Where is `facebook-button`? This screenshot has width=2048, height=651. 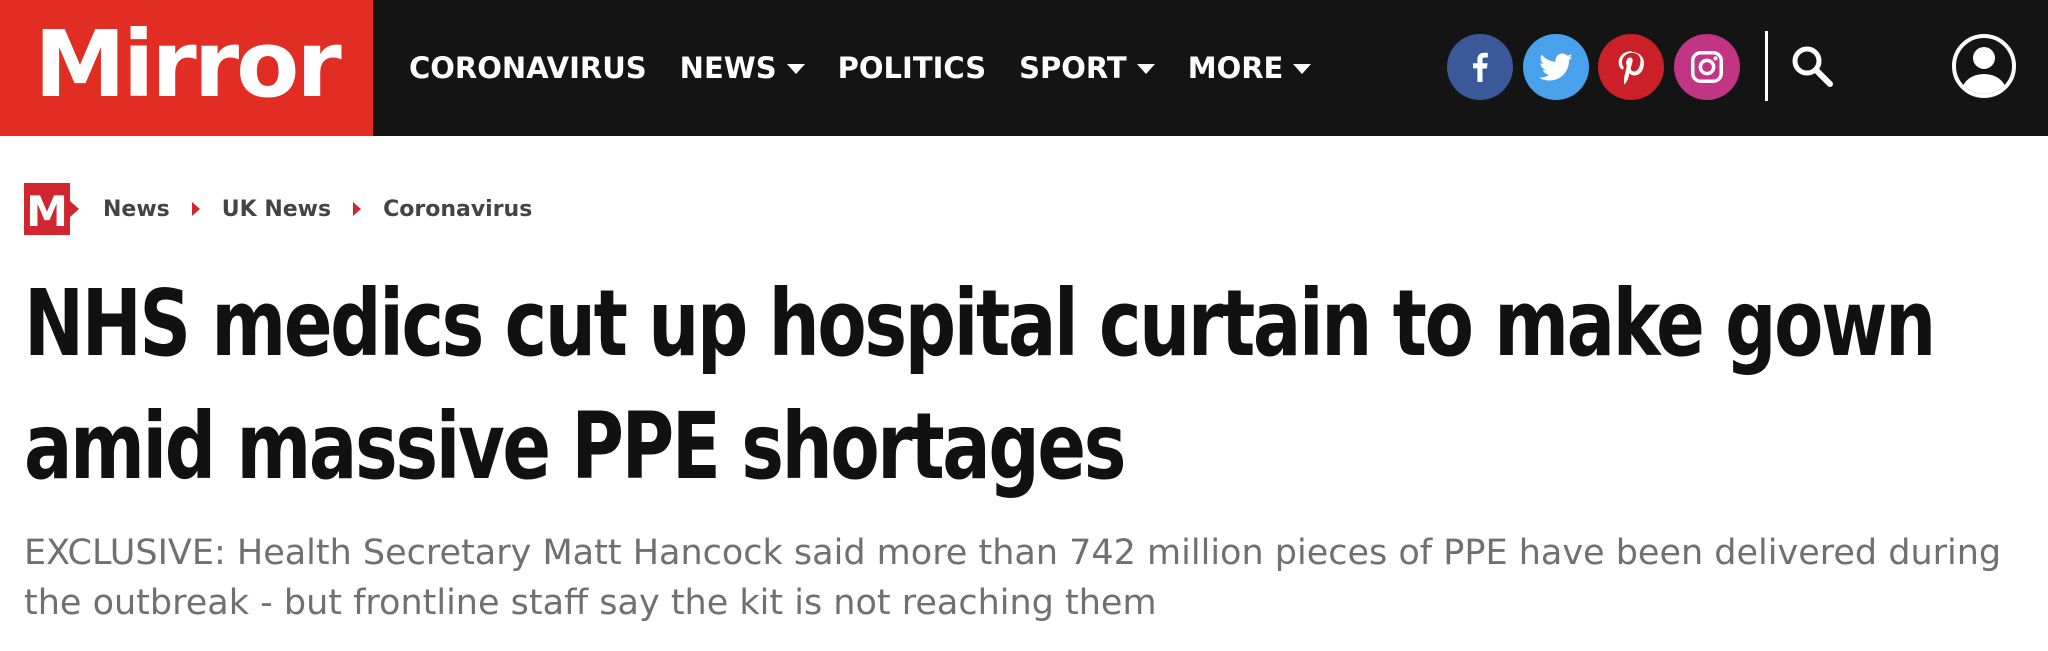
facebook-button is located at coordinates (1480, 67).